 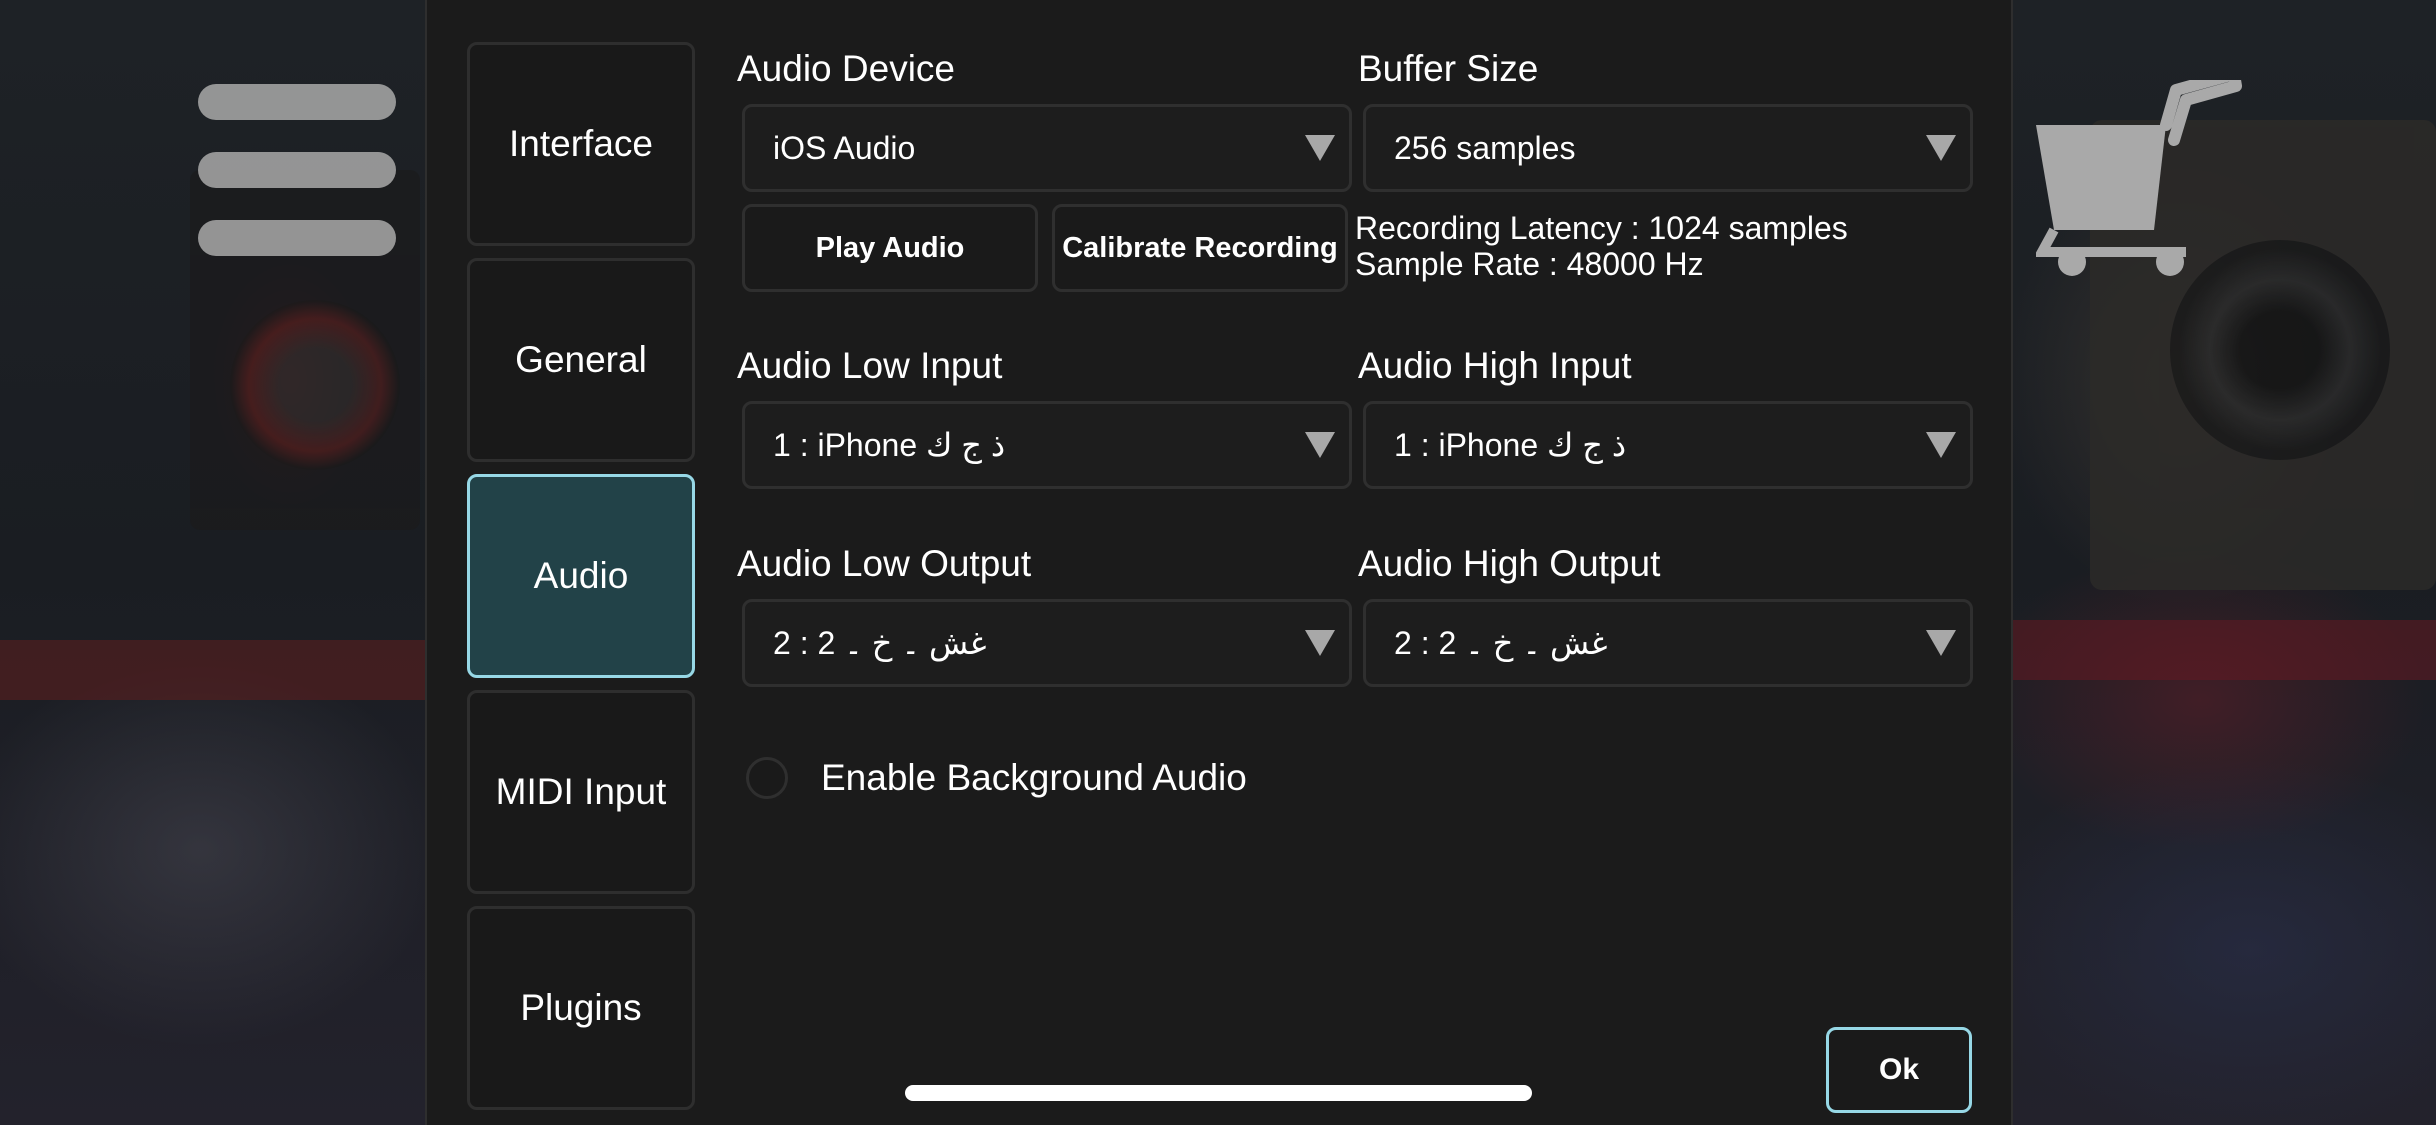 I want to click on desk-right, so click(x=2223, y=650).